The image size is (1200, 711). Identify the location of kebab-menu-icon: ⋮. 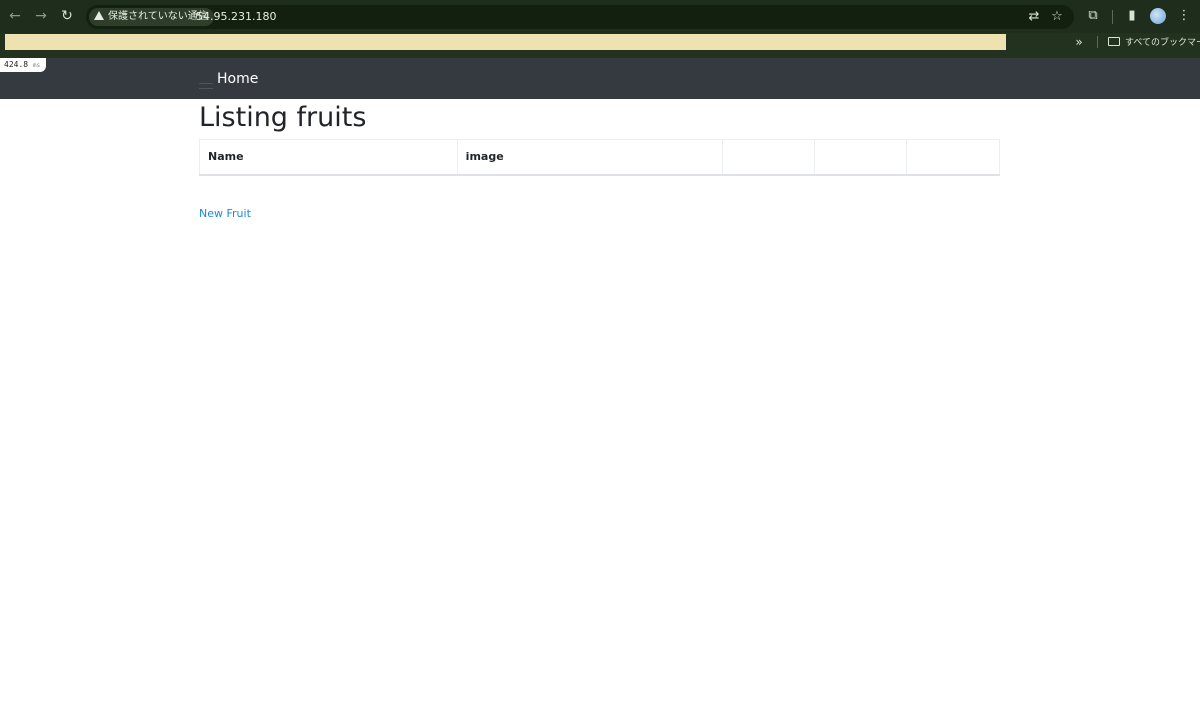
(1184, 16).